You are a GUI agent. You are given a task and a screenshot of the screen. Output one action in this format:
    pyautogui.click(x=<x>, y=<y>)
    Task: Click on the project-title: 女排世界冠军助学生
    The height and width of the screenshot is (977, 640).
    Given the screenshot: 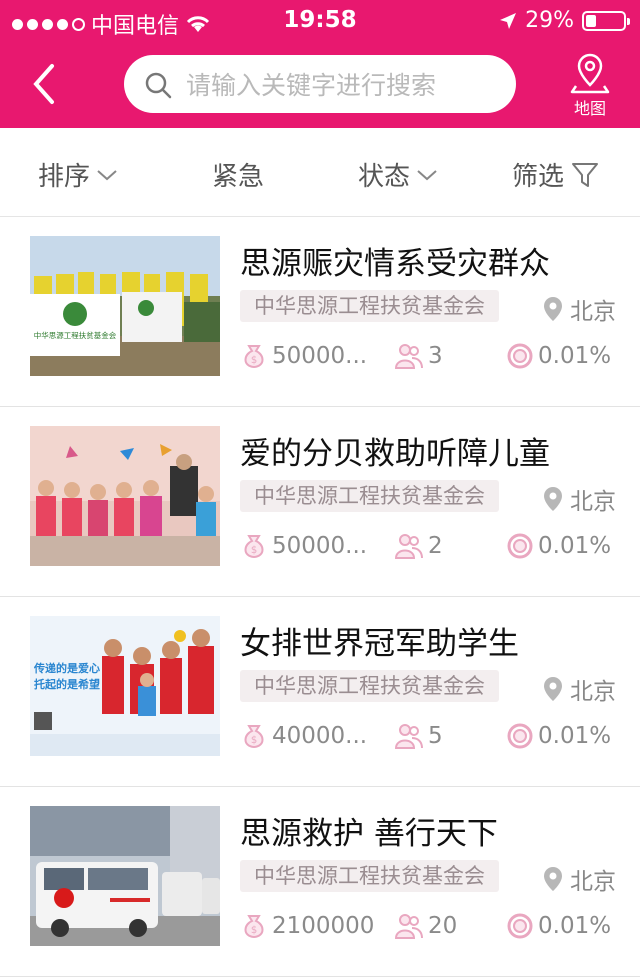 What is the action you would take?
    pyautogui.click(x=379, y=644)
    